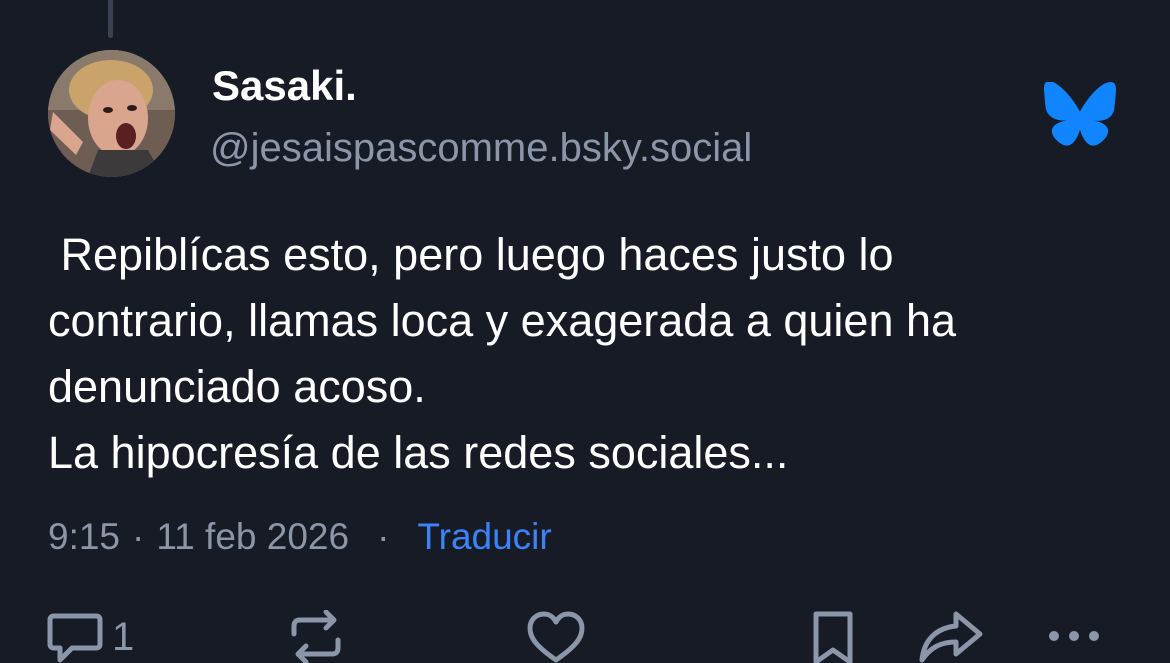 This screenshot has width=1170, height=663. What do you see at coordinates (484, 537) in the screenshot?
I see `translate-link: Traducir` at bounding box center [484, 537].